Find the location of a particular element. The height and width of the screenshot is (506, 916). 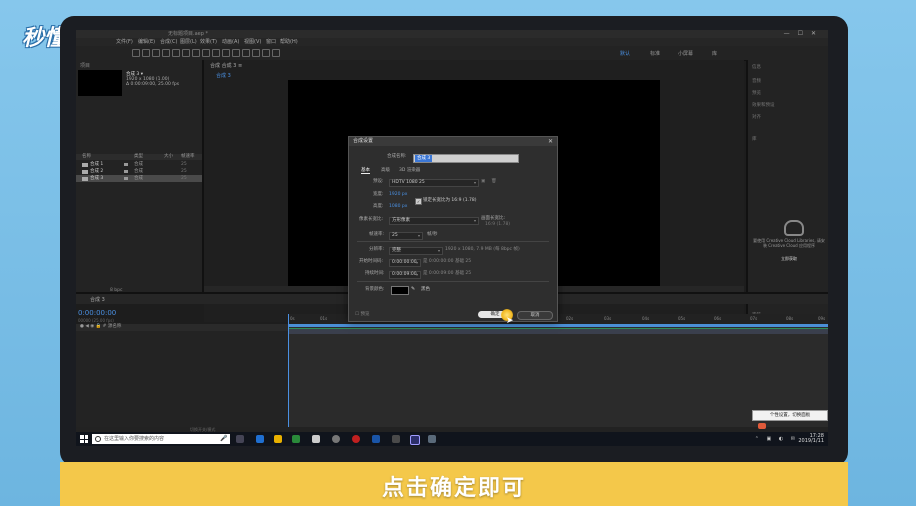

select-tool-icon is located at coordinates (146, 53).